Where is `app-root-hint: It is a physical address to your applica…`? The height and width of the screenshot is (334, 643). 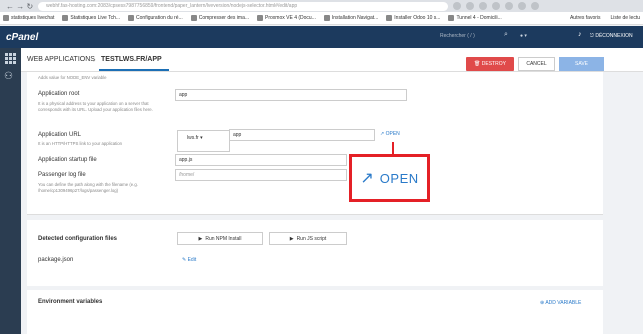
app-root-hint: It is a physical address to your applica… is located at coordinates (95, 106).